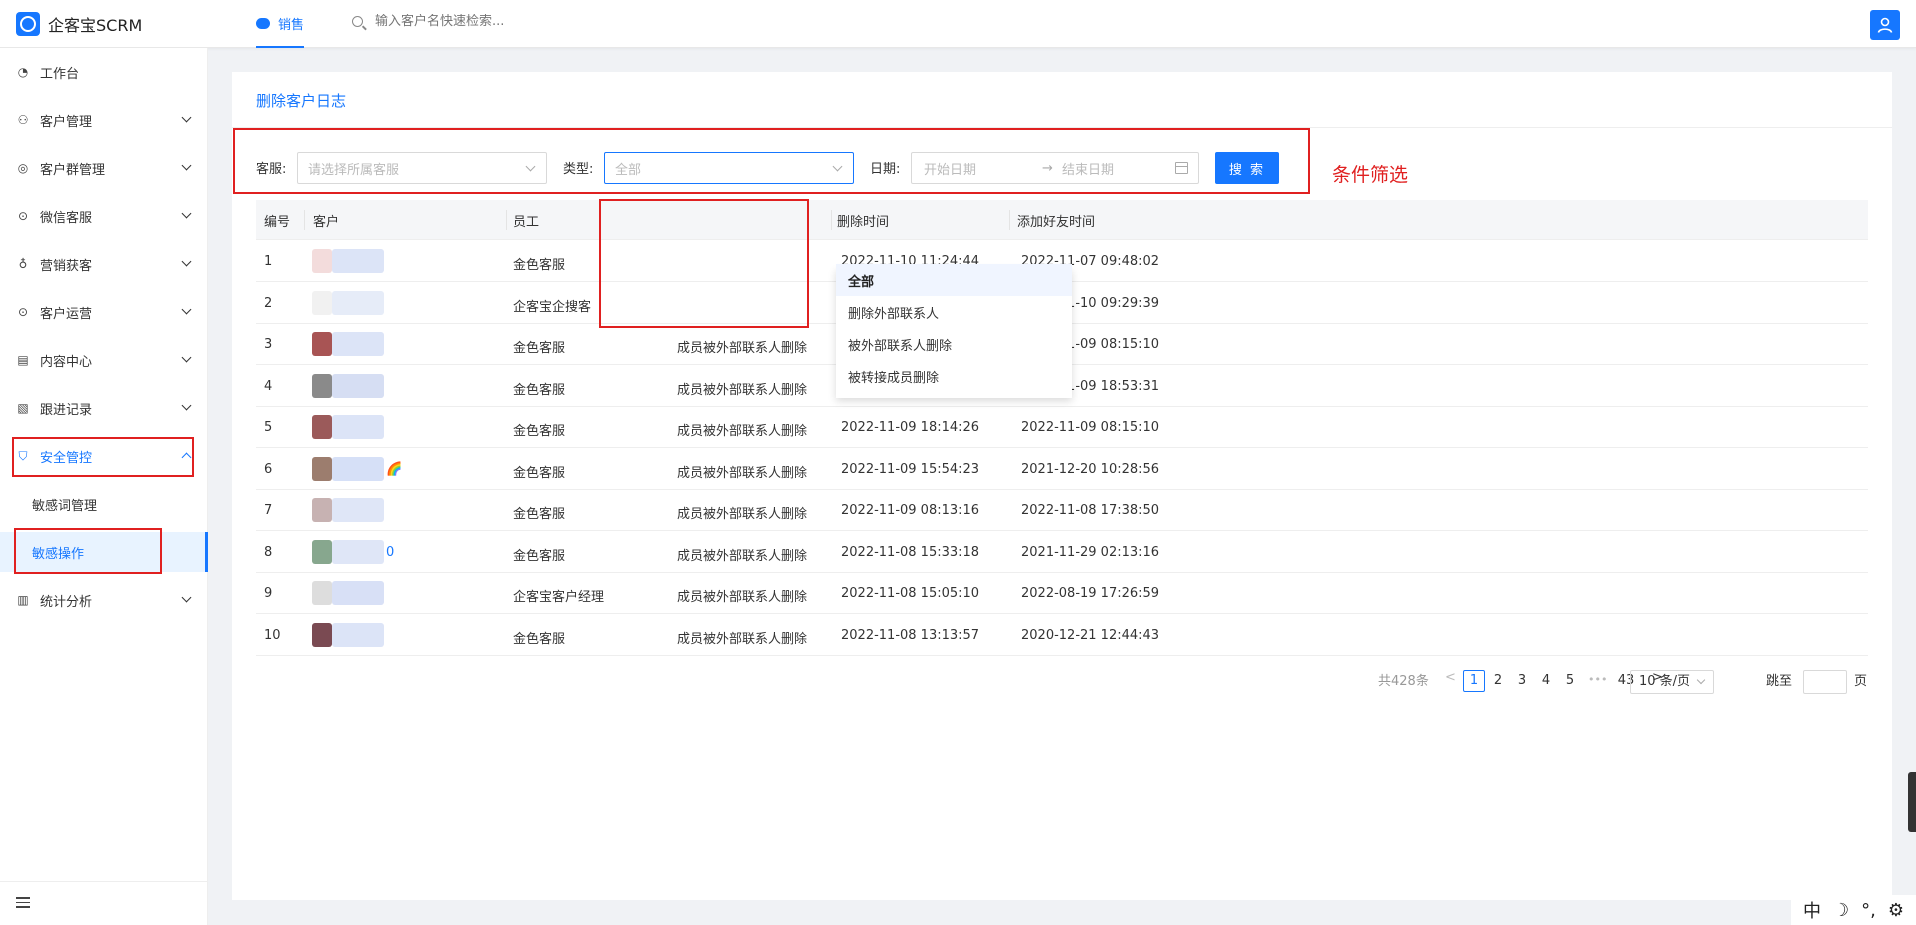  What do you see at coordinates (1546, 681) in the screenshot?
I see `pagination-page-4: 4` at bounding box center [1546, 681].